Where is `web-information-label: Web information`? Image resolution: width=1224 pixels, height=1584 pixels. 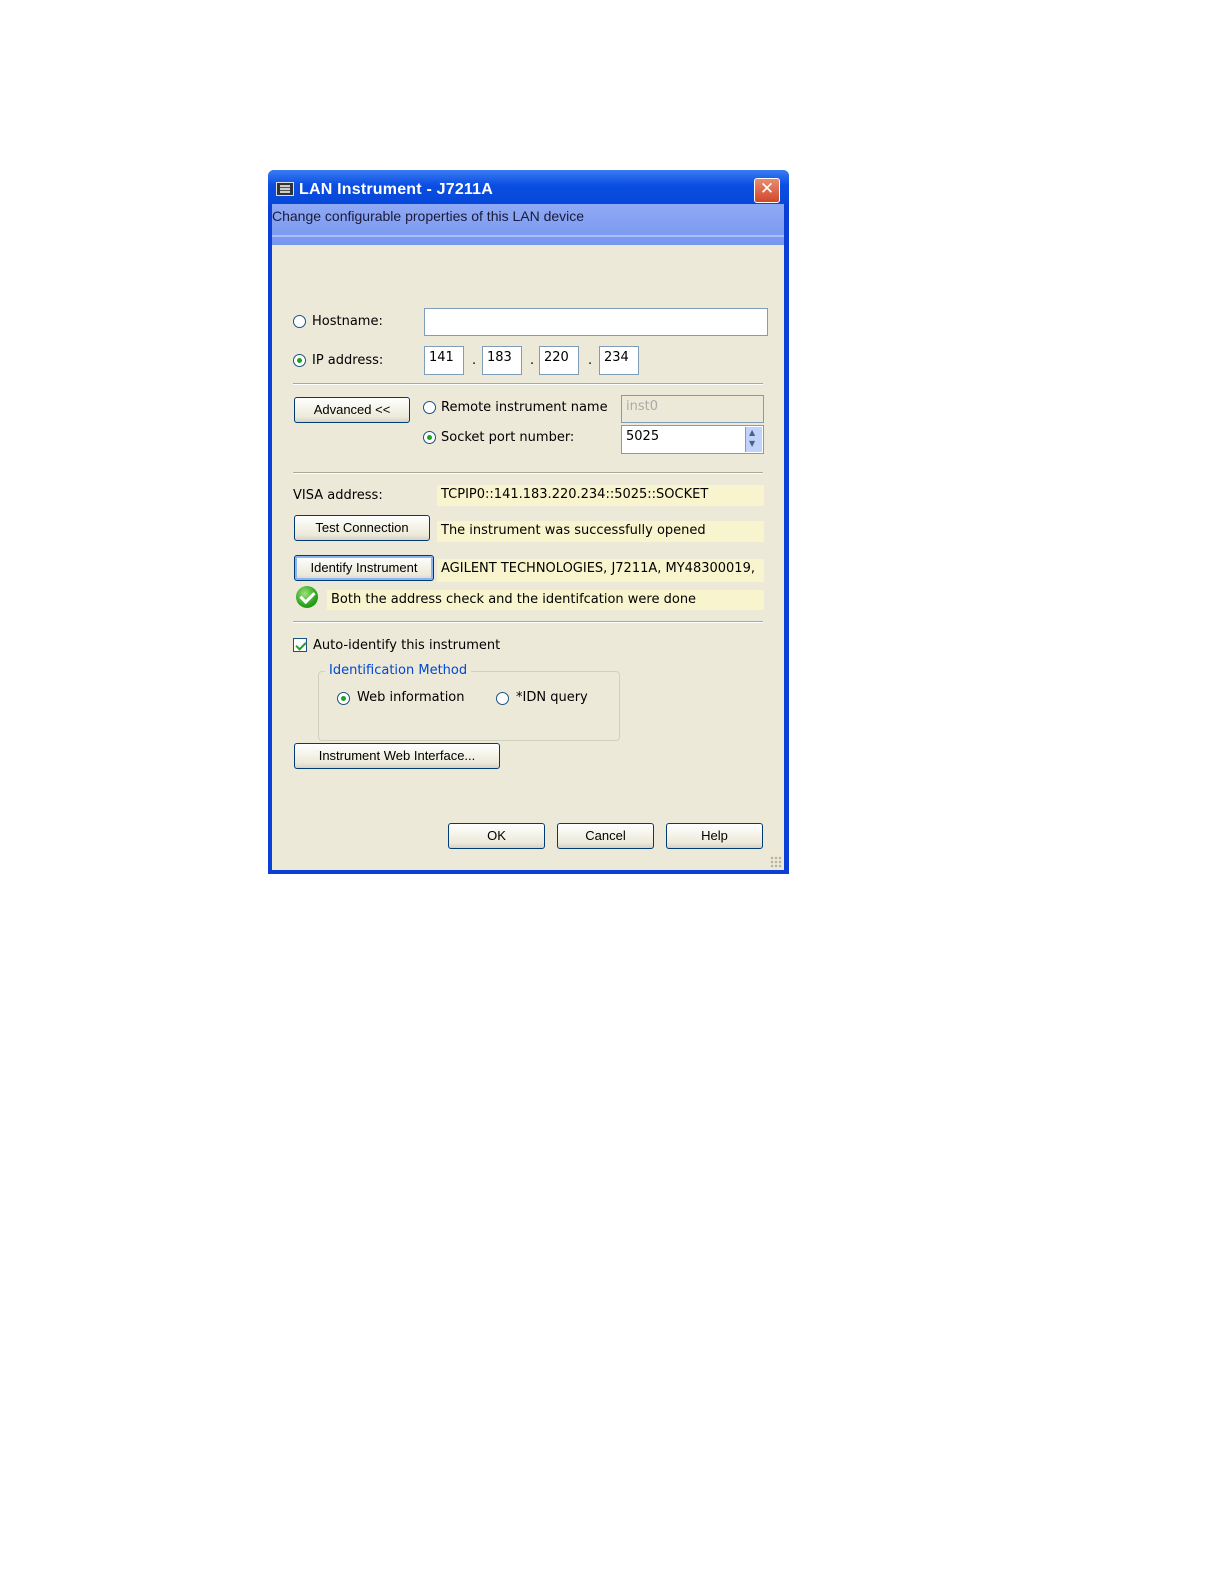 web-information-label: Web information is located at coordinates (411, 697).